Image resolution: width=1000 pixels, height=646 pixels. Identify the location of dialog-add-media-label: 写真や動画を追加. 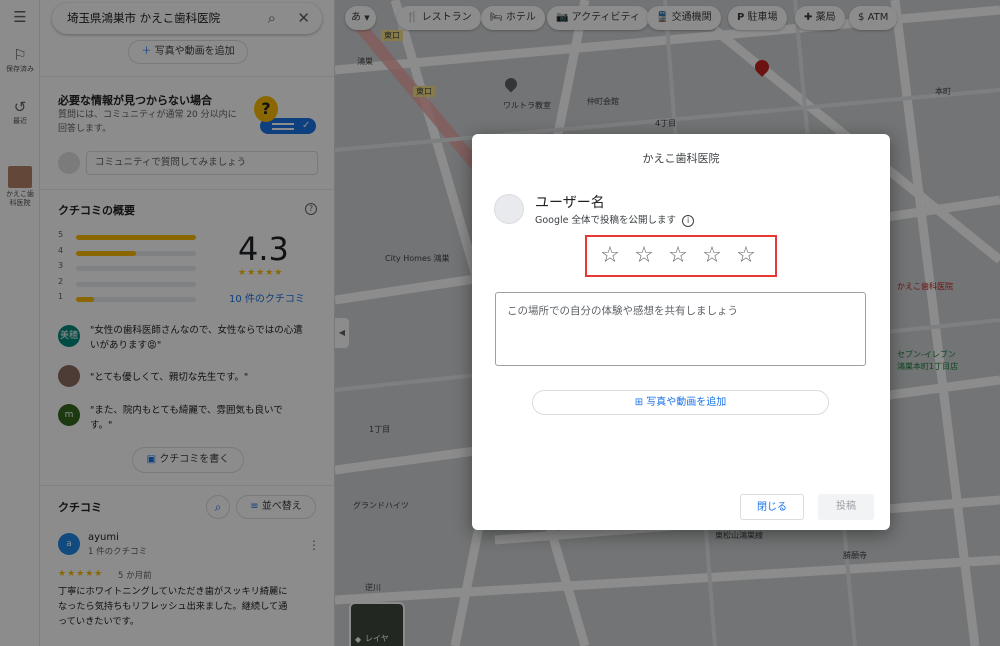
(686, 402).